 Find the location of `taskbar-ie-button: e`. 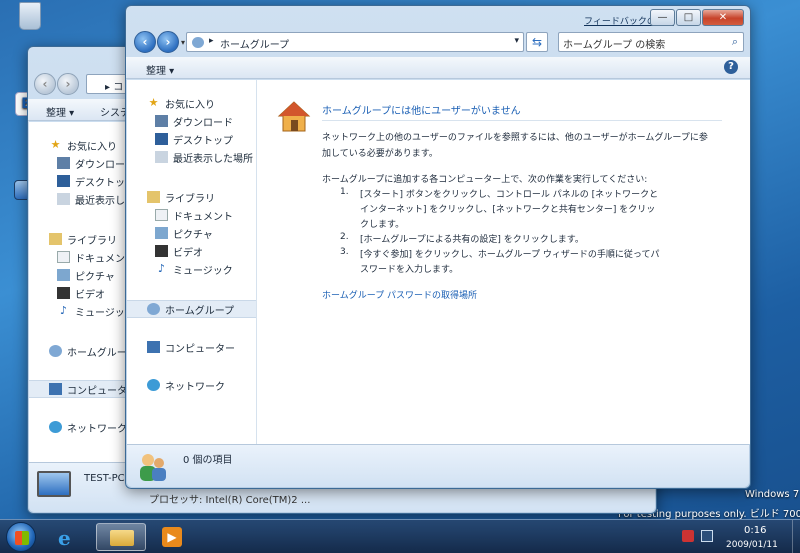

taskbar-ie-button: e is located at coordinates (69, 537).